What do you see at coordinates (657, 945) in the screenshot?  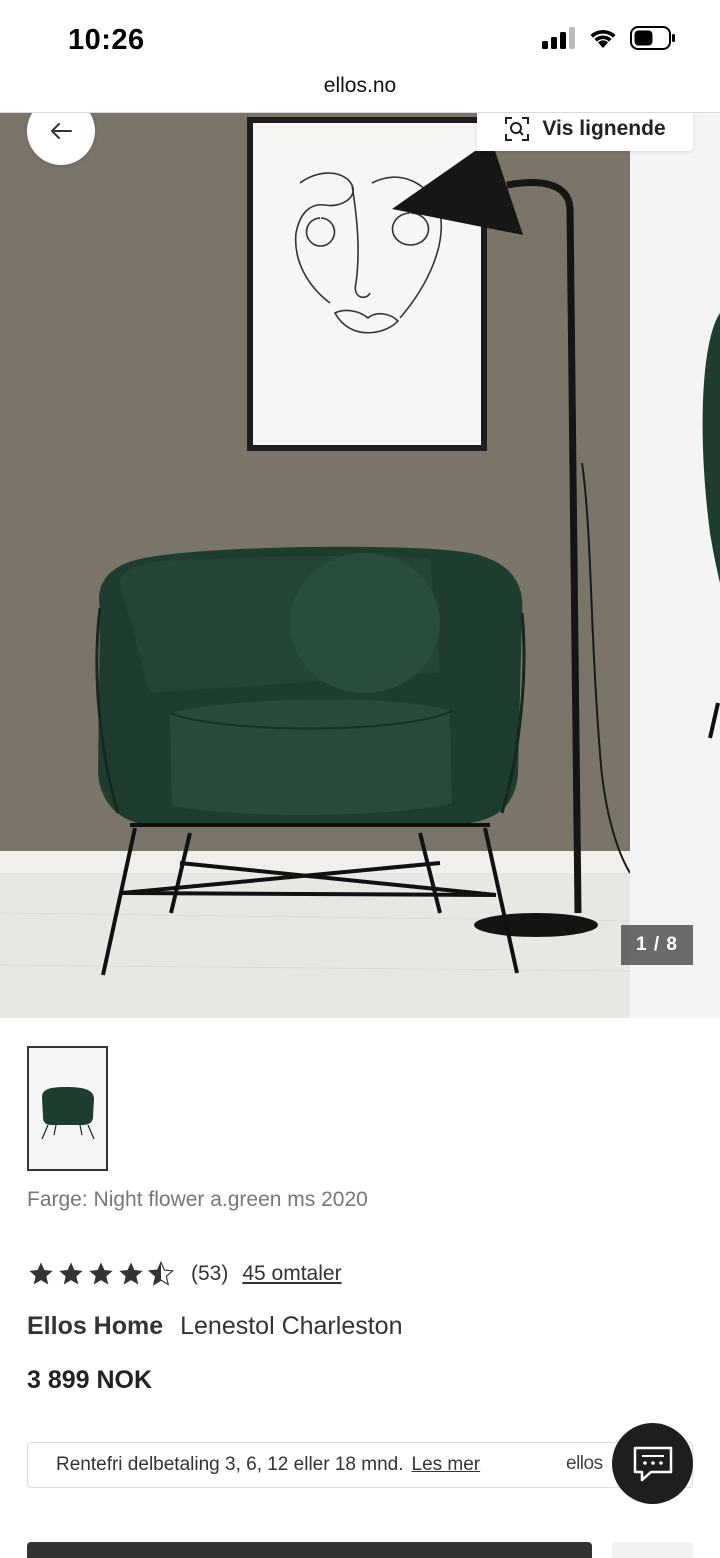 I see `image-counter: 1 / 8` at bounding box center [657, 945].